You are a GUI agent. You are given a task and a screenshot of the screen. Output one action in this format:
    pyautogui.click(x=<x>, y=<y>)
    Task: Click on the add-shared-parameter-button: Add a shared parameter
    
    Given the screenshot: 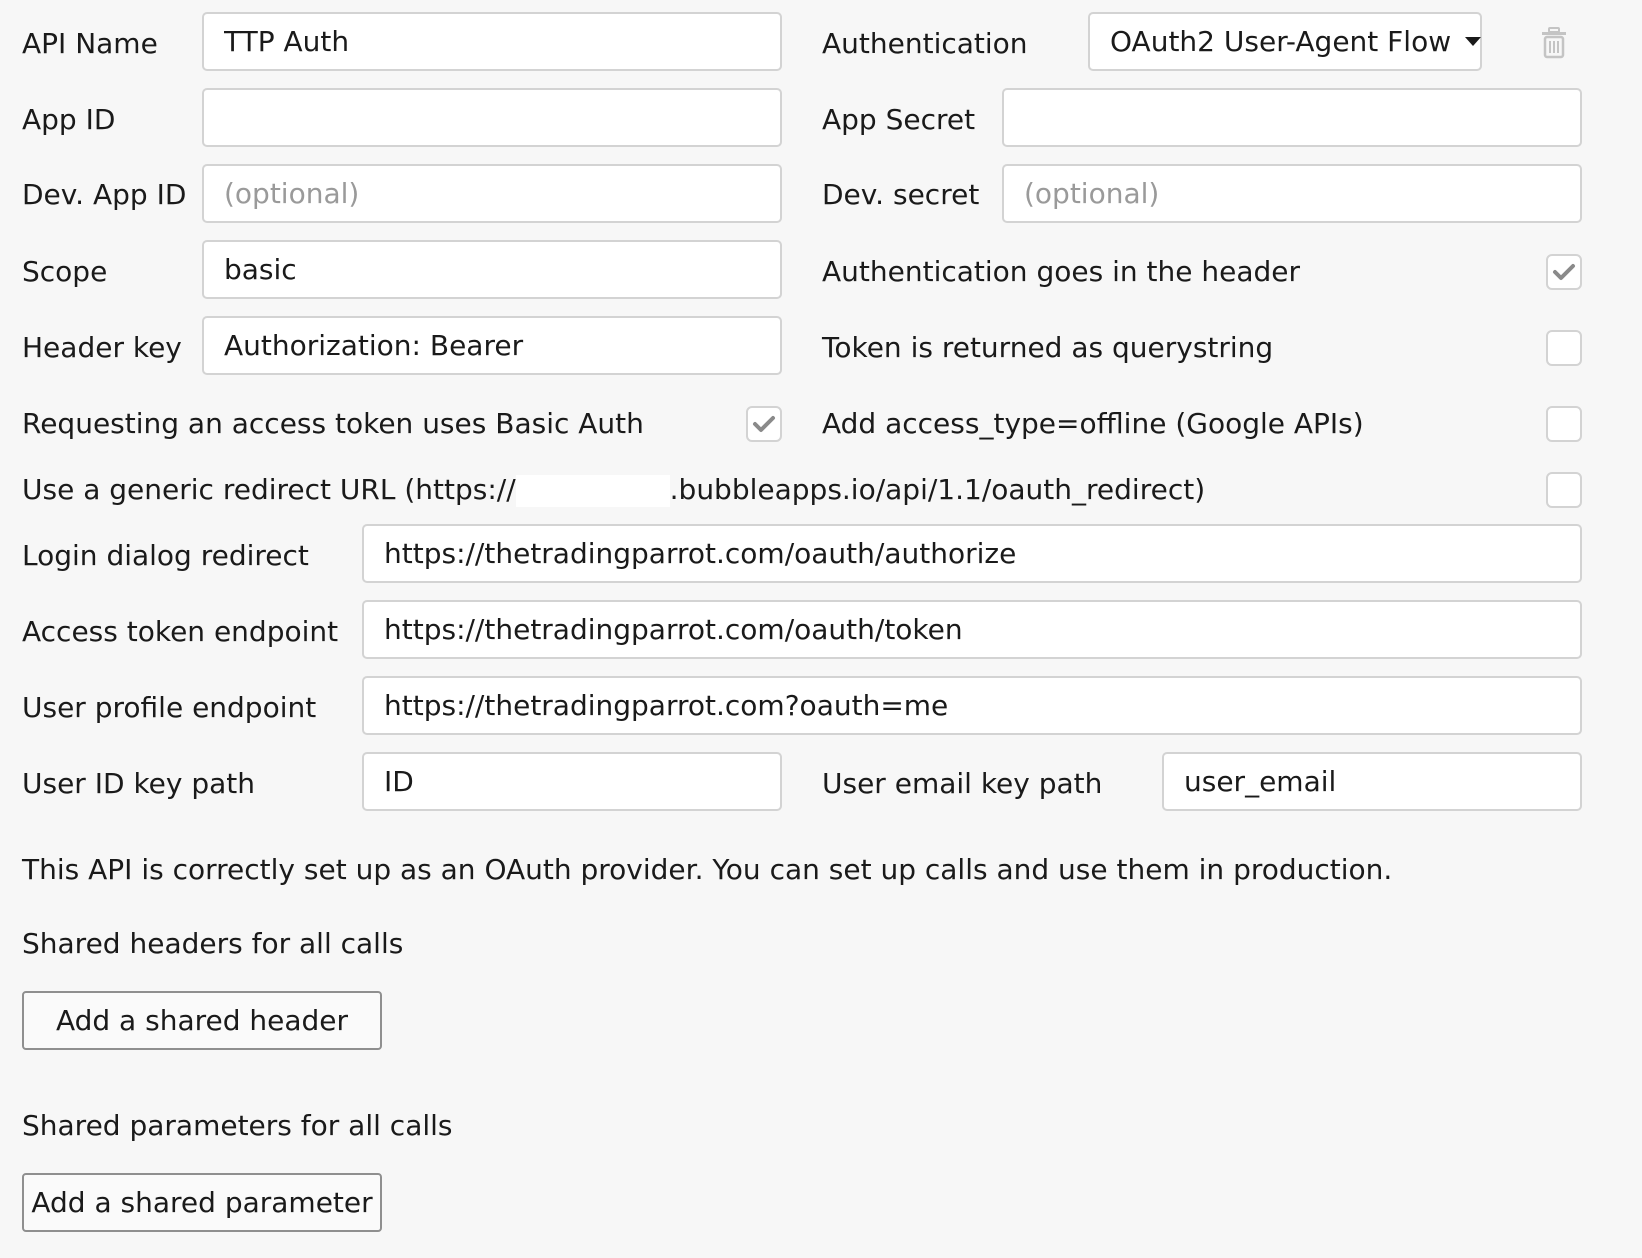 What is the action you would take?
    pyautogui.click(x=202, y=1202)
    